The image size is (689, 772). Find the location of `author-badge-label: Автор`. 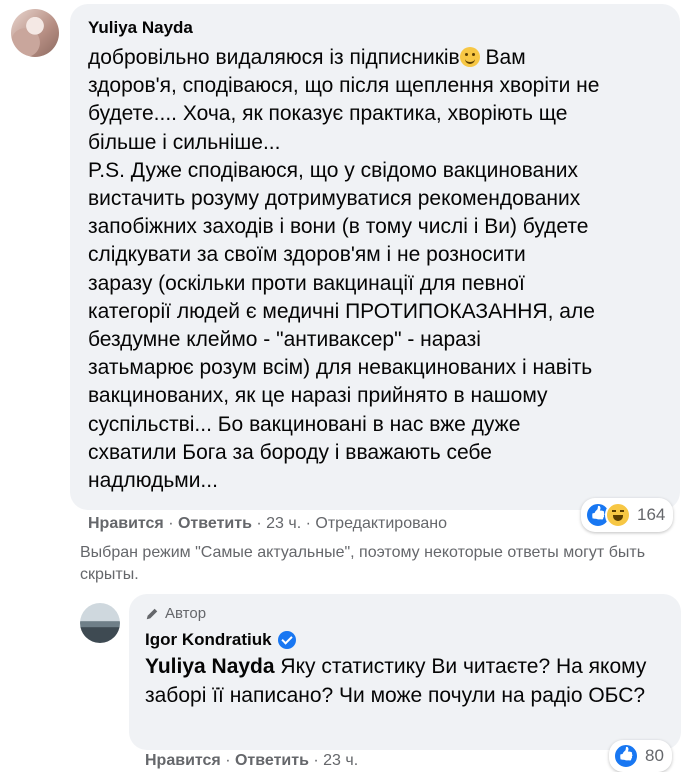

author-badge-label: Автор is located at coordinates (186, 613).